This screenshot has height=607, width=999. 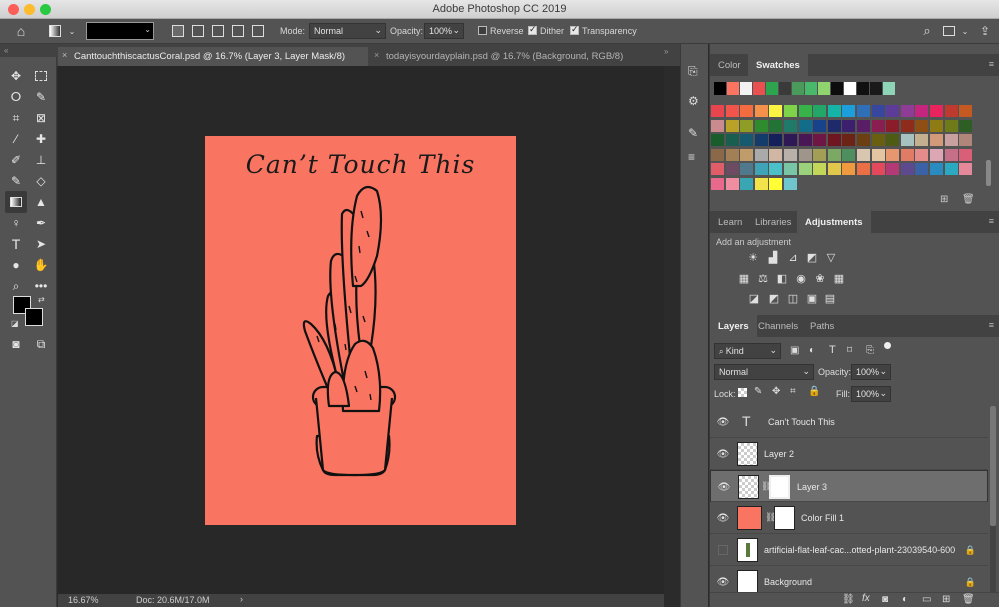 I want to click on collapse-toolbar-icon: «, so click(x=6, y=50).